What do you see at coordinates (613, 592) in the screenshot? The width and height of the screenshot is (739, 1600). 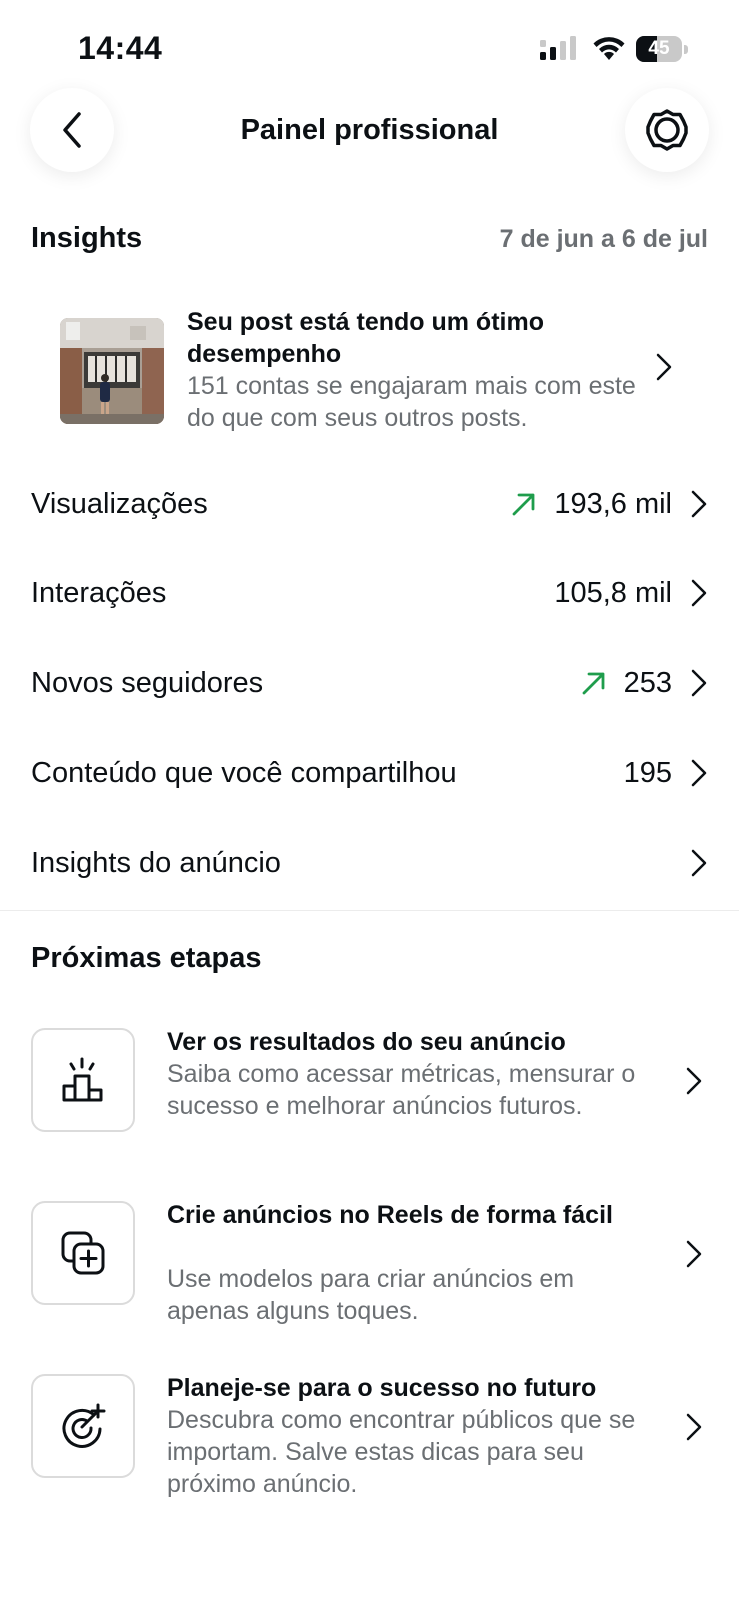 I see `metric-value: 105,8 mil` at bounding box center [613, 592].